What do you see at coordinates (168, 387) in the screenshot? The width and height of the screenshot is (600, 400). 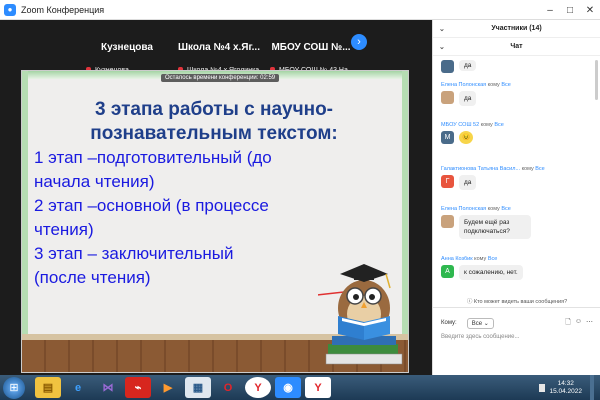 I see `media-player-icon: ▶` at bounding box center [168, 387].